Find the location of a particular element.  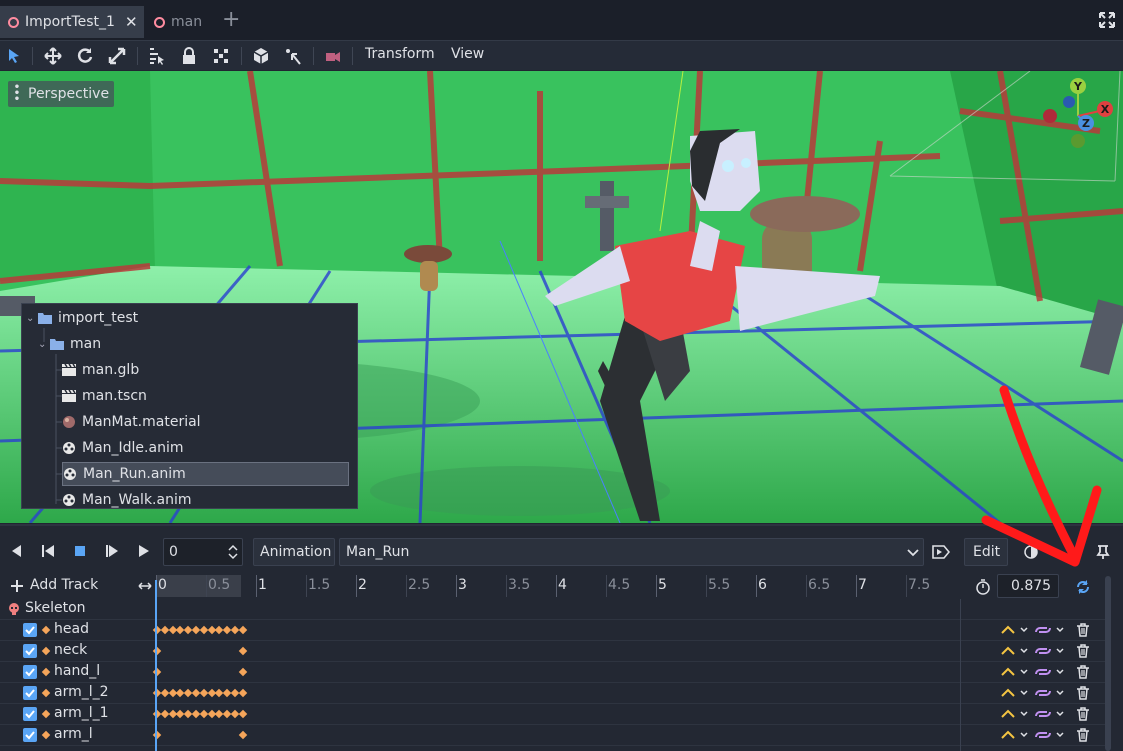

move-tool-icon is located at coordinates (53, 56).